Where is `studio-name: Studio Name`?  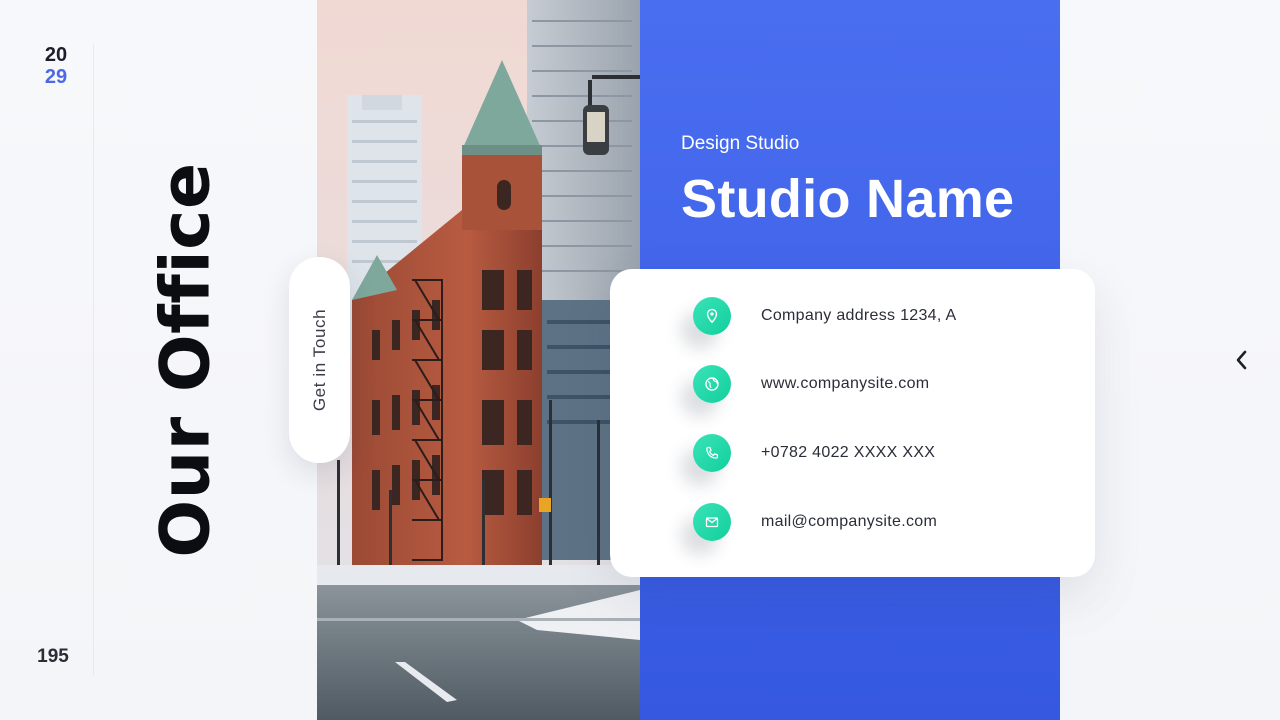
studio-name: Studio Name is located at coordinates (848, 199).